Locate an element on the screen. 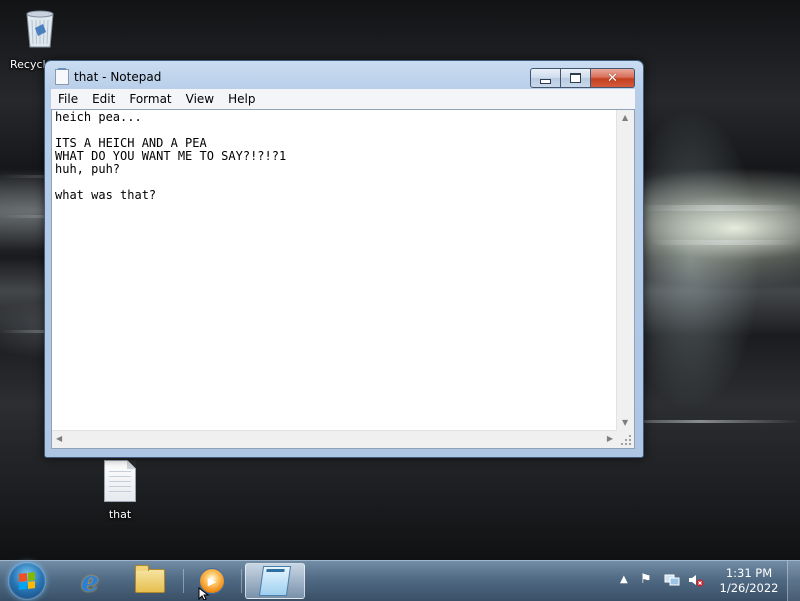 Image resolution: width=800 pixels, height=601 pixels. resize-grip-icon is located at coordinates (626, 440).